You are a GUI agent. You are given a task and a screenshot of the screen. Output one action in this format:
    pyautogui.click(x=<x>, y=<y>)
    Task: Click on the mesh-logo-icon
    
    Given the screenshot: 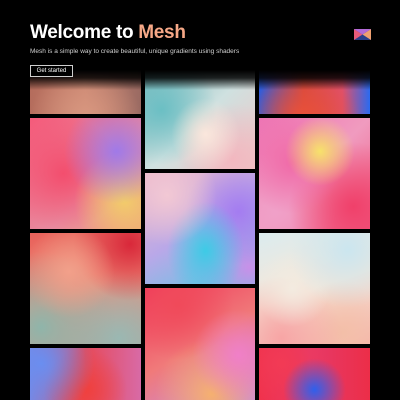 What is the action you would take?
    pyautogui.click(x=362, y=34)
    